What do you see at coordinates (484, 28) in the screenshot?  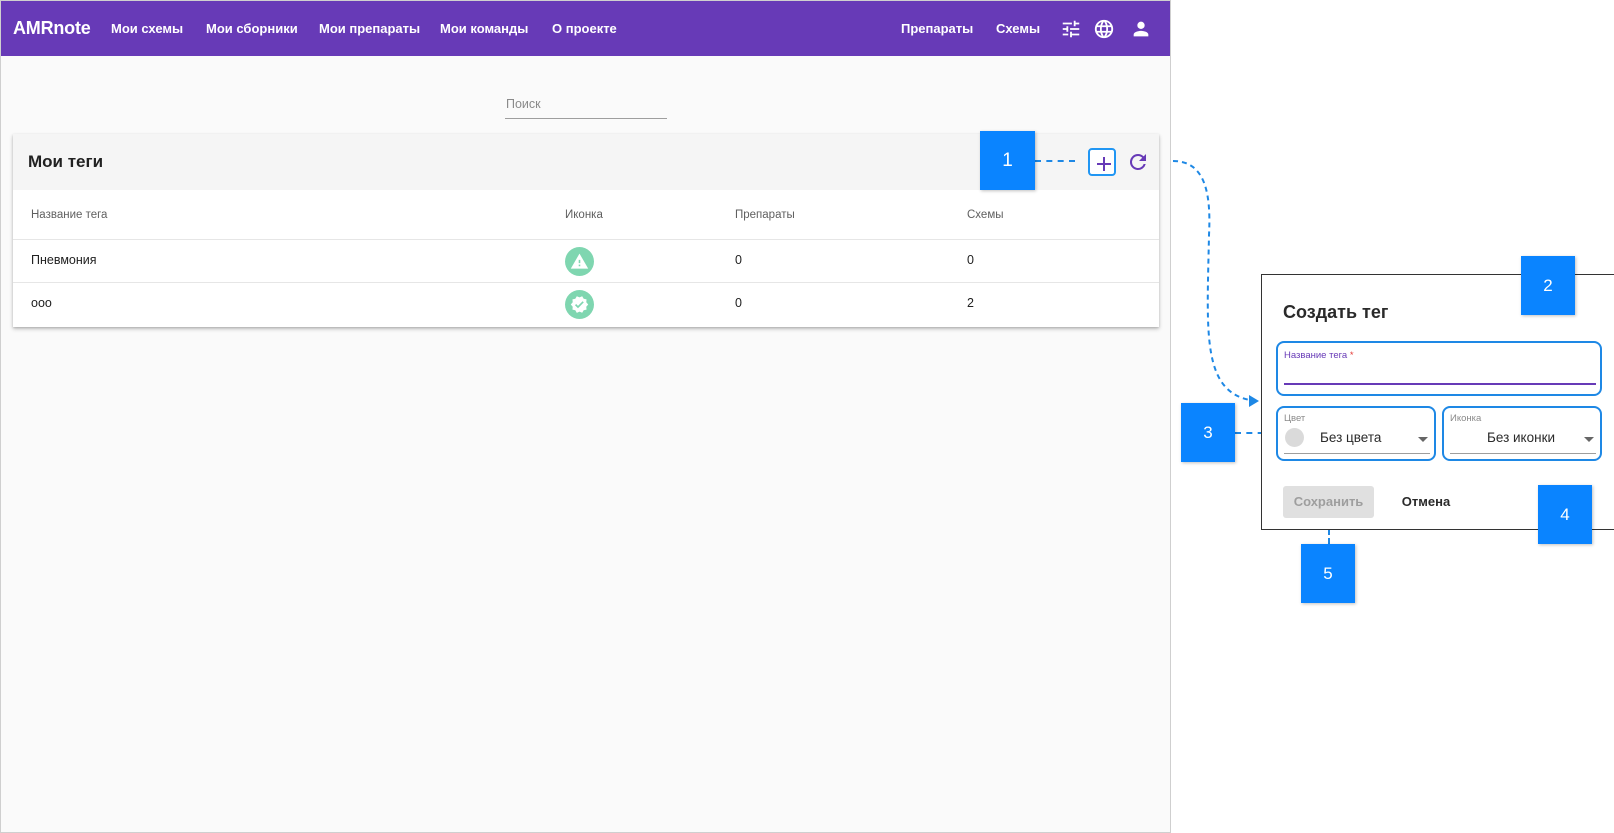 I see `nav-my-teams: Мои команды` at bounding box center [484, 28].